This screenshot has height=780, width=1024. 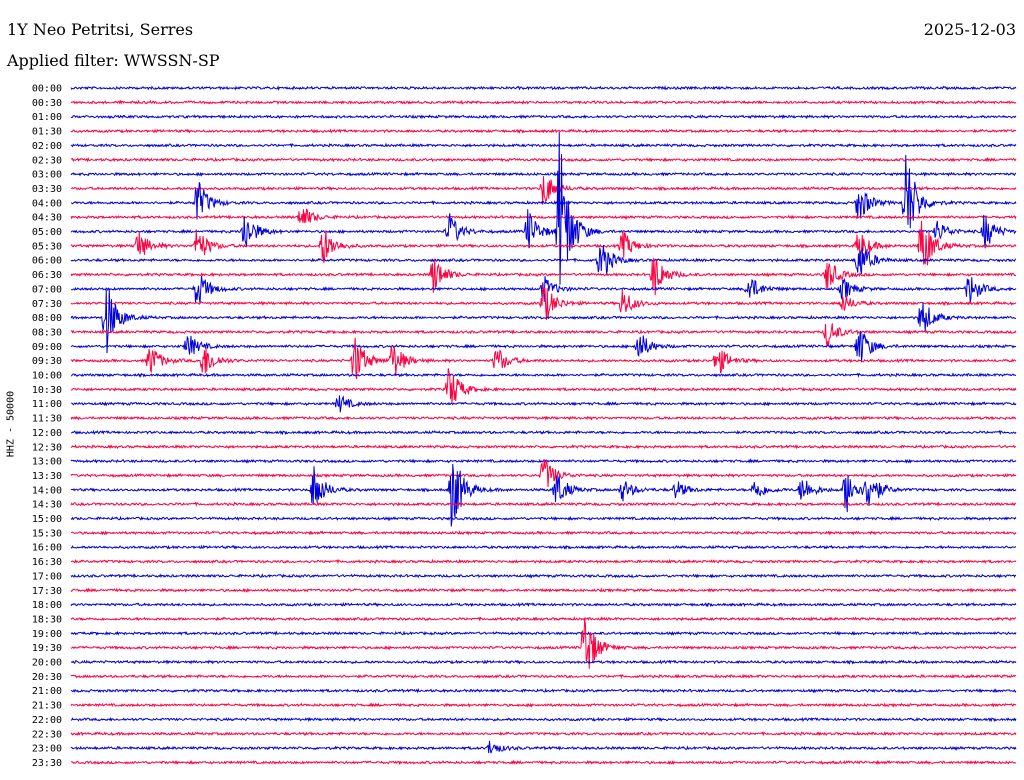 I want to click on row-time-label: 04:00, so click(x=47, y=203).